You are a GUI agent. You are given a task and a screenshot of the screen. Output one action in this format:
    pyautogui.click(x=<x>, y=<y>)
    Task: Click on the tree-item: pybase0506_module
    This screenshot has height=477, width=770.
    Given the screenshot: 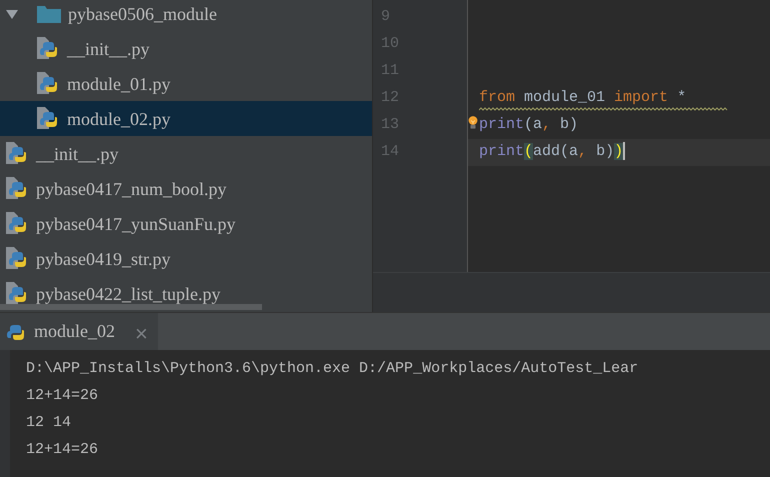 What is the action you would take?
    pyautogui.click(x=186, y=15)
    